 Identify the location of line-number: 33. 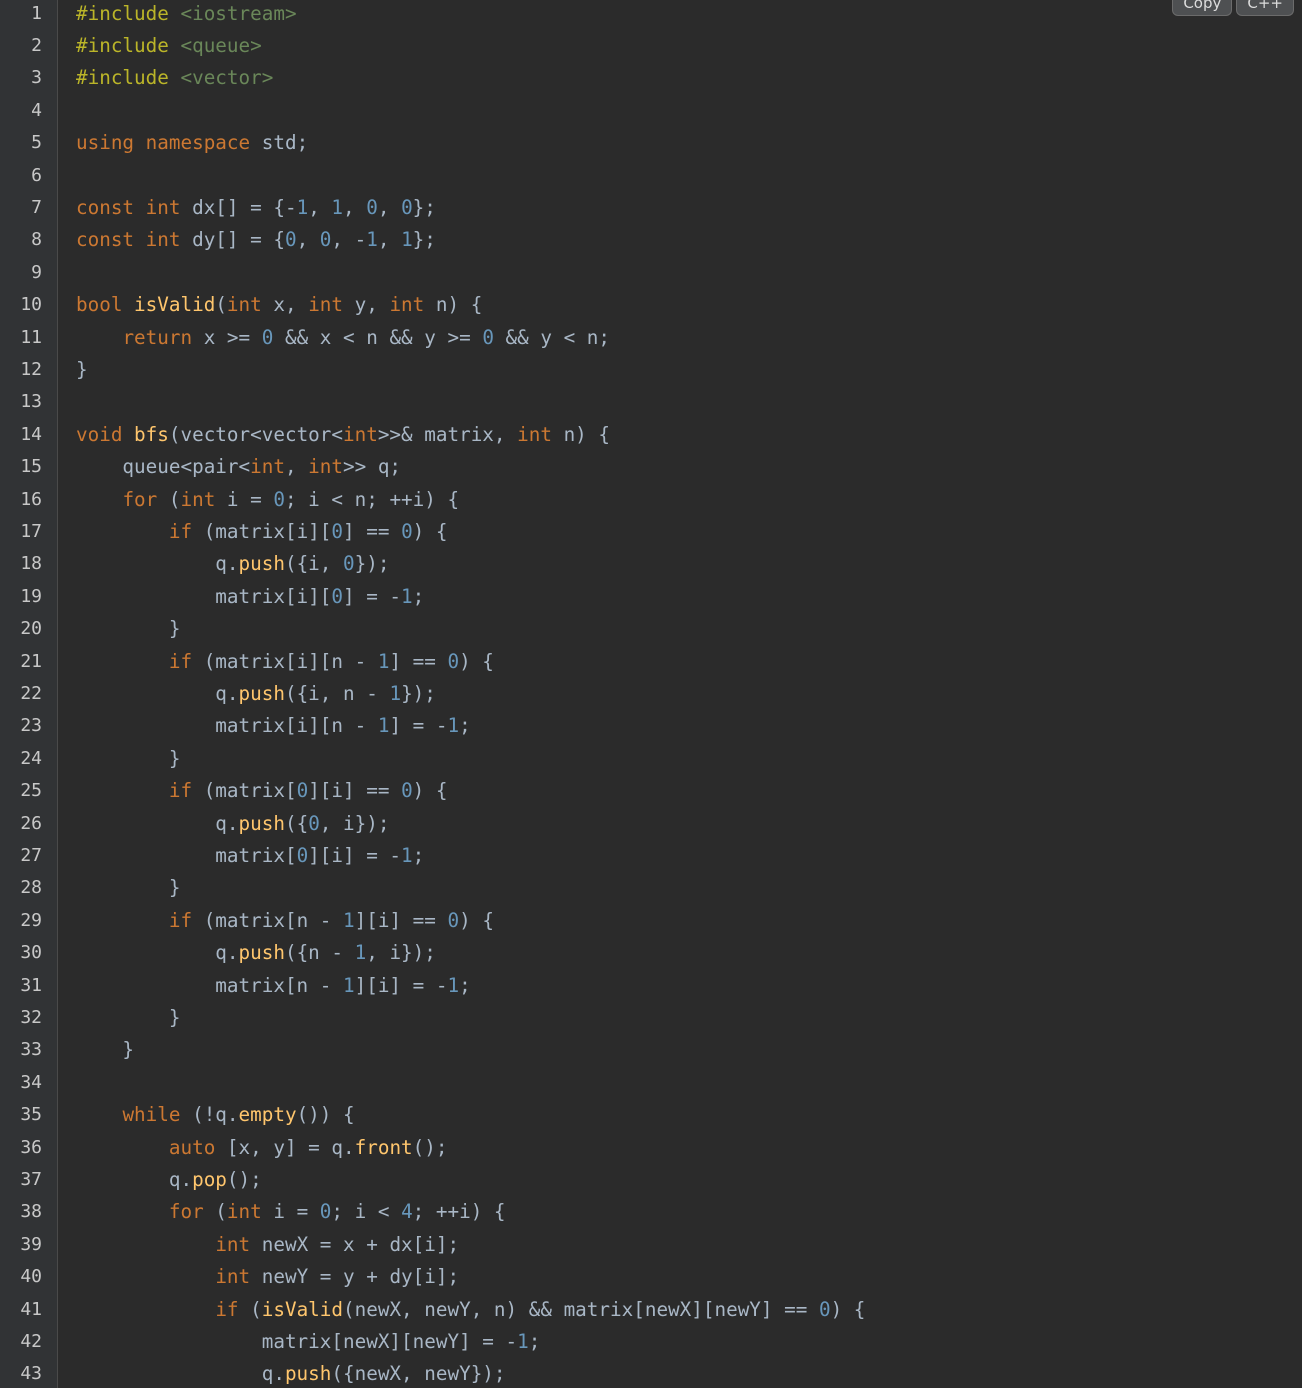
(31, 1050).